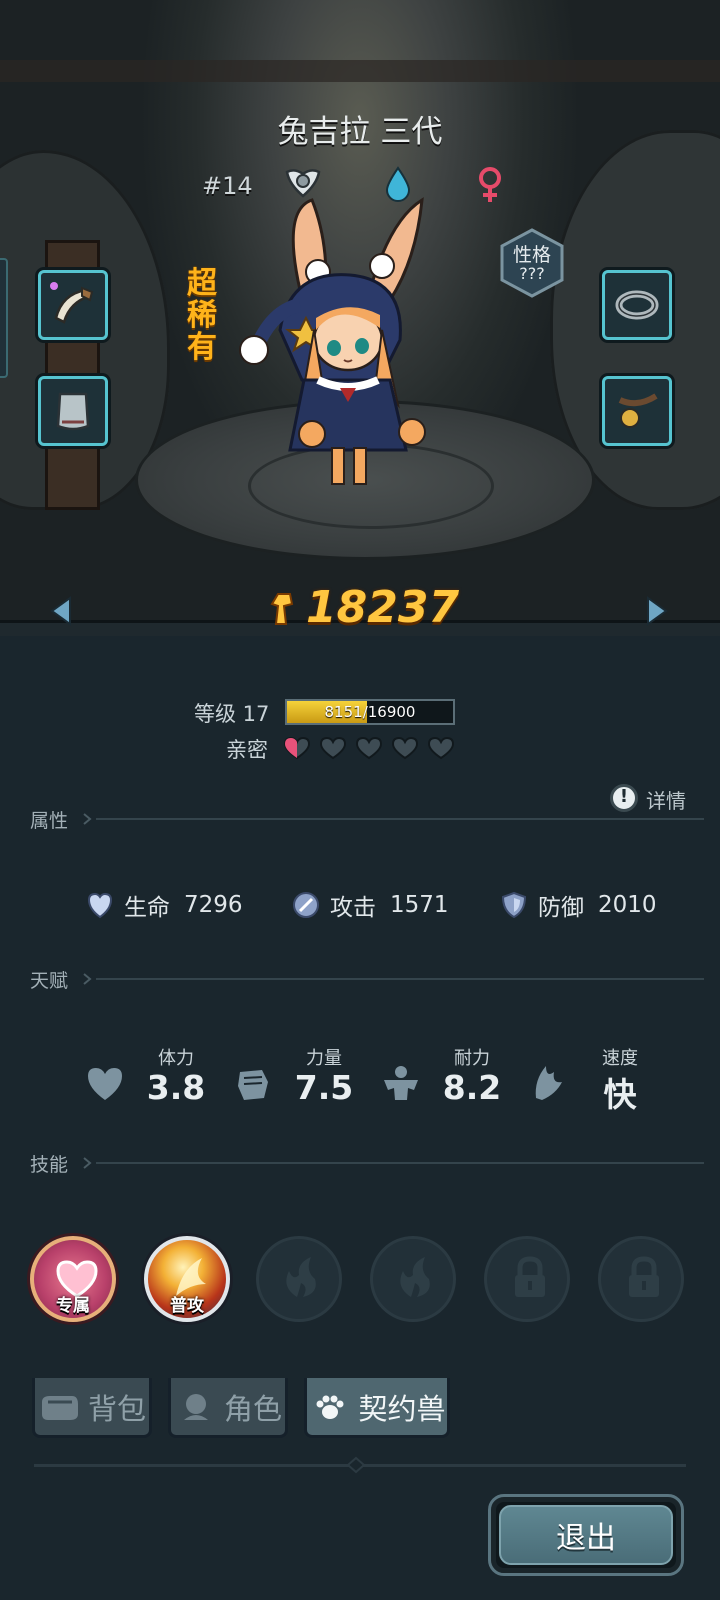  Describe the element at coordinates (59, 1407) in the screenshot. I see `backpack-icon` at that location.